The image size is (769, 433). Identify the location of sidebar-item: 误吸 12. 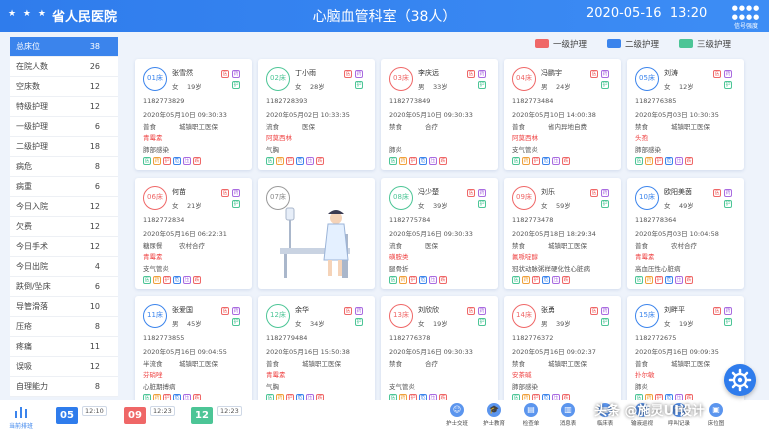
(64, 367).